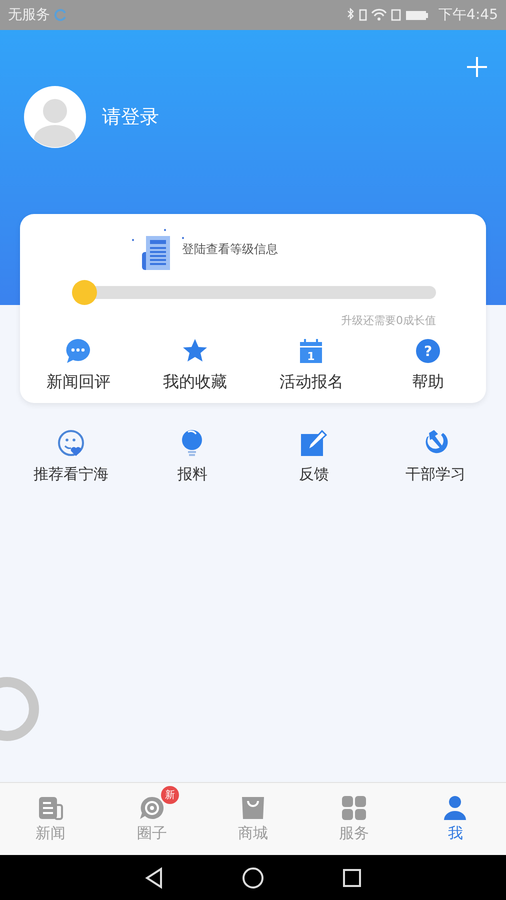 The image size is (506, 900). What do you see at coordinates (70, 443) in the screenshot?
I see `smile-icon` at bounding box center [70, 443].